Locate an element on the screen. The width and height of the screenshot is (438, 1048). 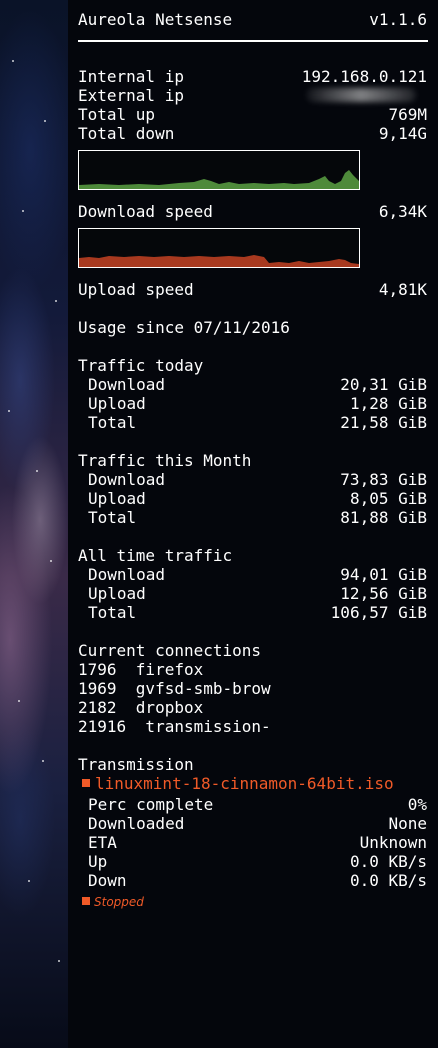
today-download-value: 20,31 GiB is located at coordinates (383, 384).